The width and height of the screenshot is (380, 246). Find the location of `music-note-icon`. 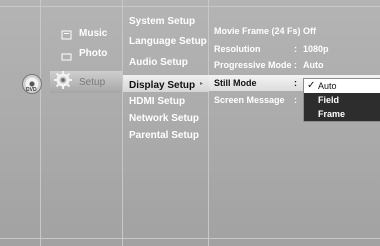

music-note-icon is located at coordinates (66, 35).